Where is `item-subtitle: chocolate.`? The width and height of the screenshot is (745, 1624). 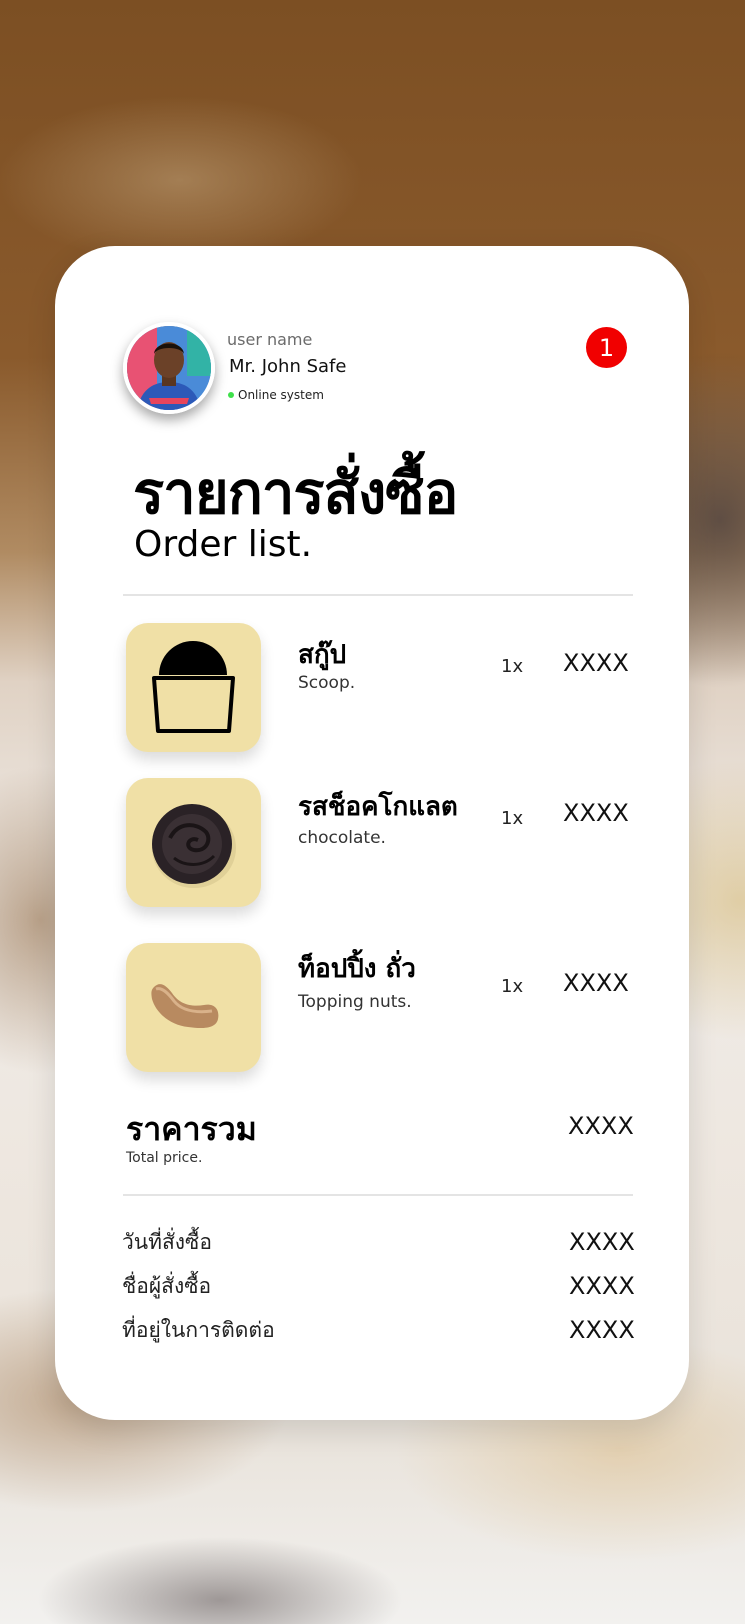 item-subtitle: chocolate. is located at coordinates (342, 838).